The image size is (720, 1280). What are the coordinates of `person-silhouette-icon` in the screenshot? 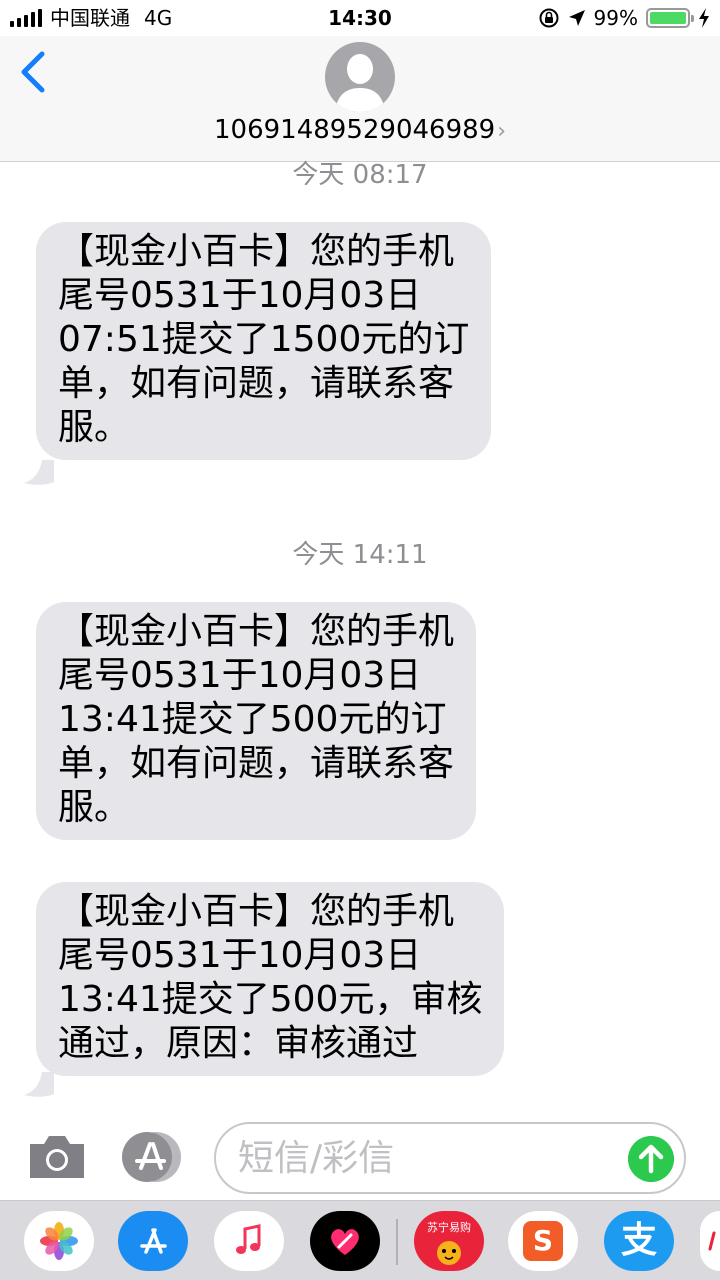 It's located at (360, 83).